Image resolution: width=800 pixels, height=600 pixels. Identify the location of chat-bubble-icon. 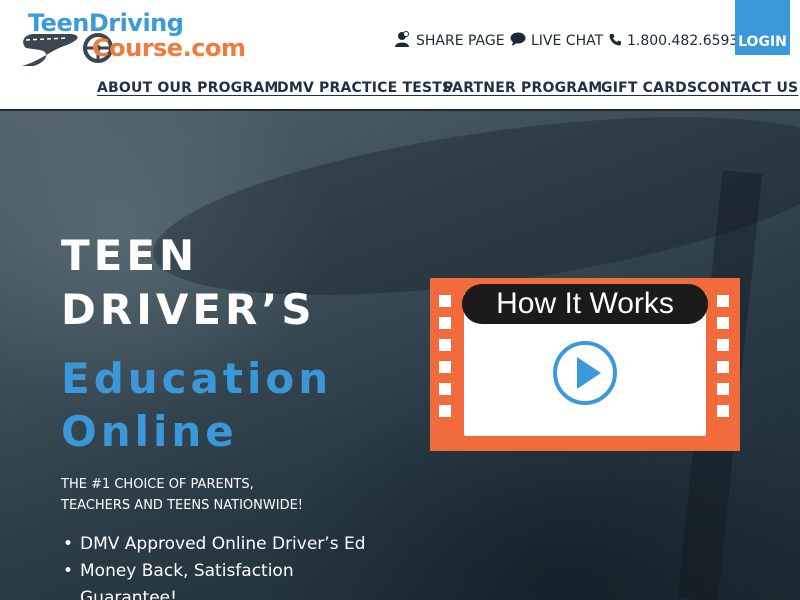
(518, 41).